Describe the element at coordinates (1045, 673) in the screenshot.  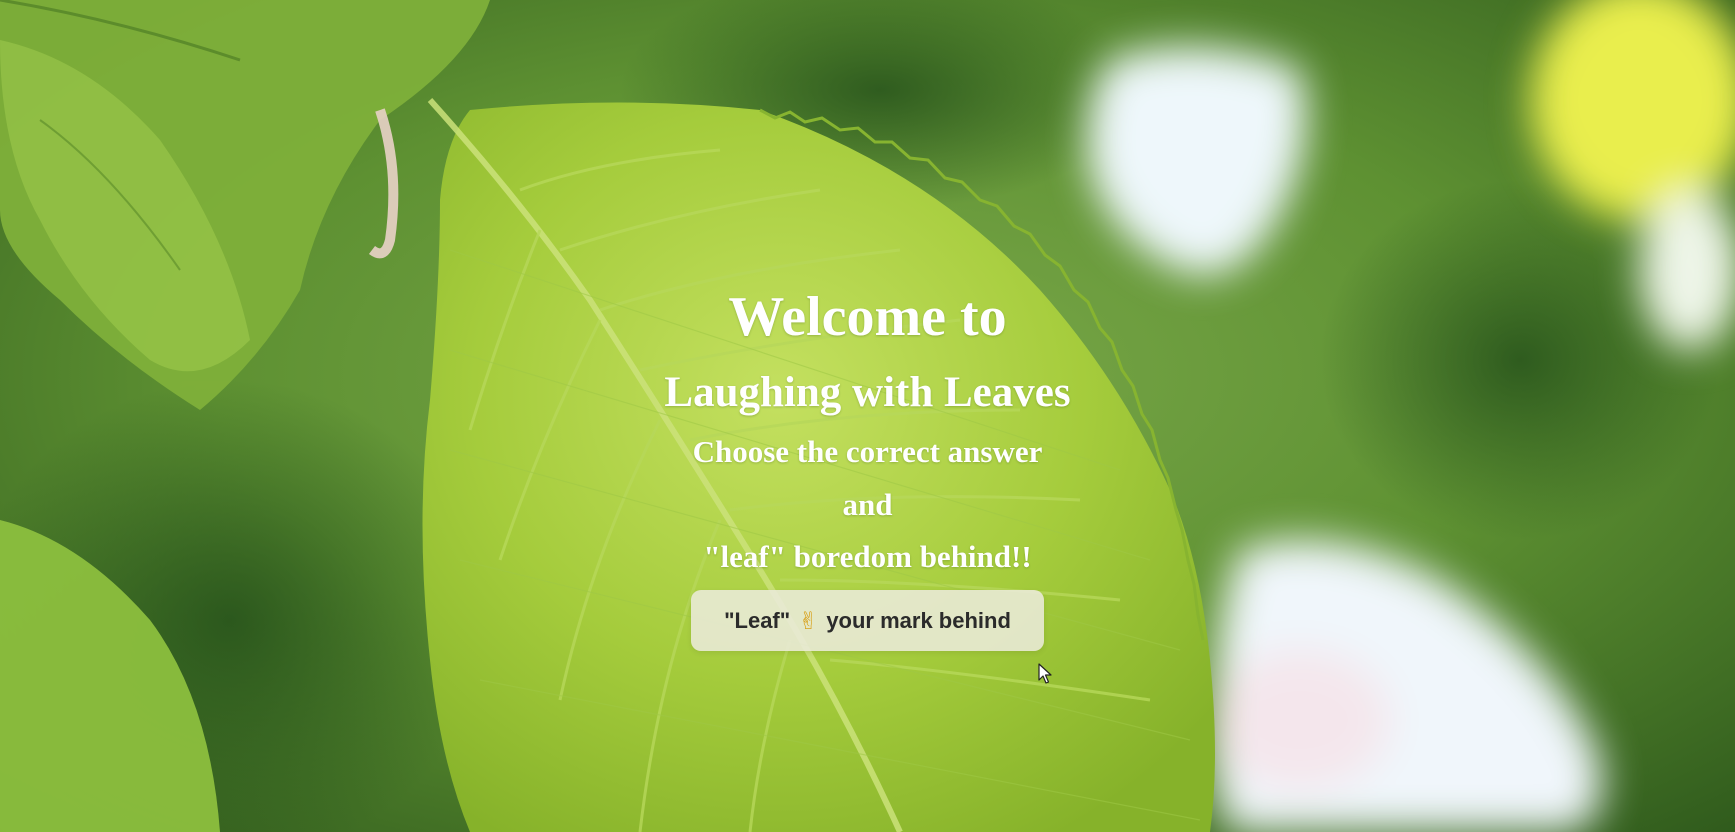
I see `mouse-pointer-icon` at that location.